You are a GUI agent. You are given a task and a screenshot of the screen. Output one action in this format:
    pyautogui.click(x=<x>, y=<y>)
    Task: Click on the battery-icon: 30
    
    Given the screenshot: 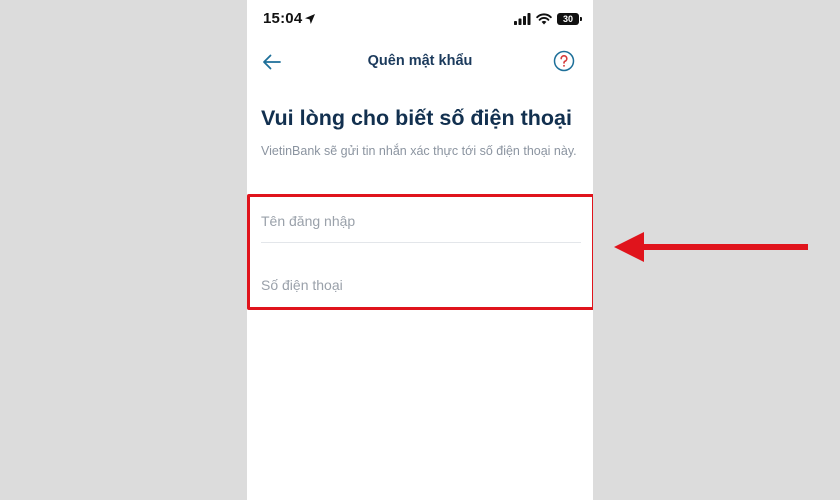 What is the action you would take?
    pyautogui.click(x=569, y=19)
    